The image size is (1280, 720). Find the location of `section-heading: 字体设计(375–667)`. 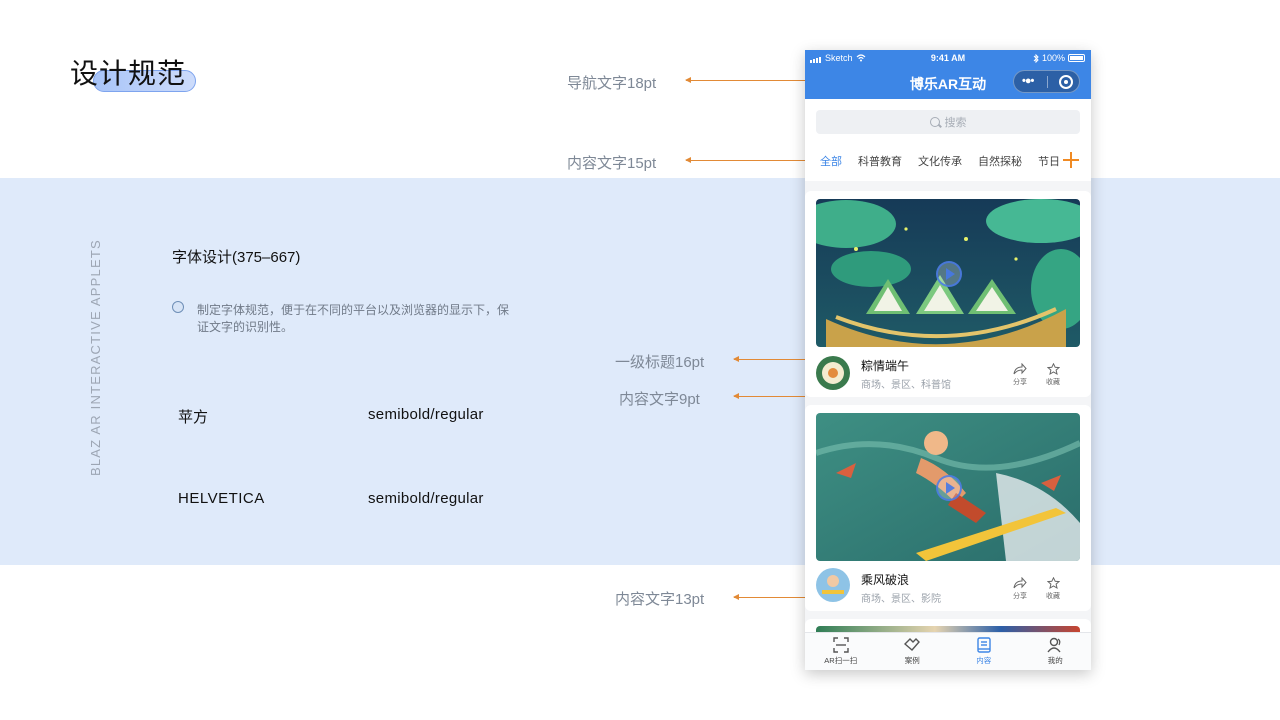

section-heading: 字体设计(375–667) is located at coordinates (236, 257).